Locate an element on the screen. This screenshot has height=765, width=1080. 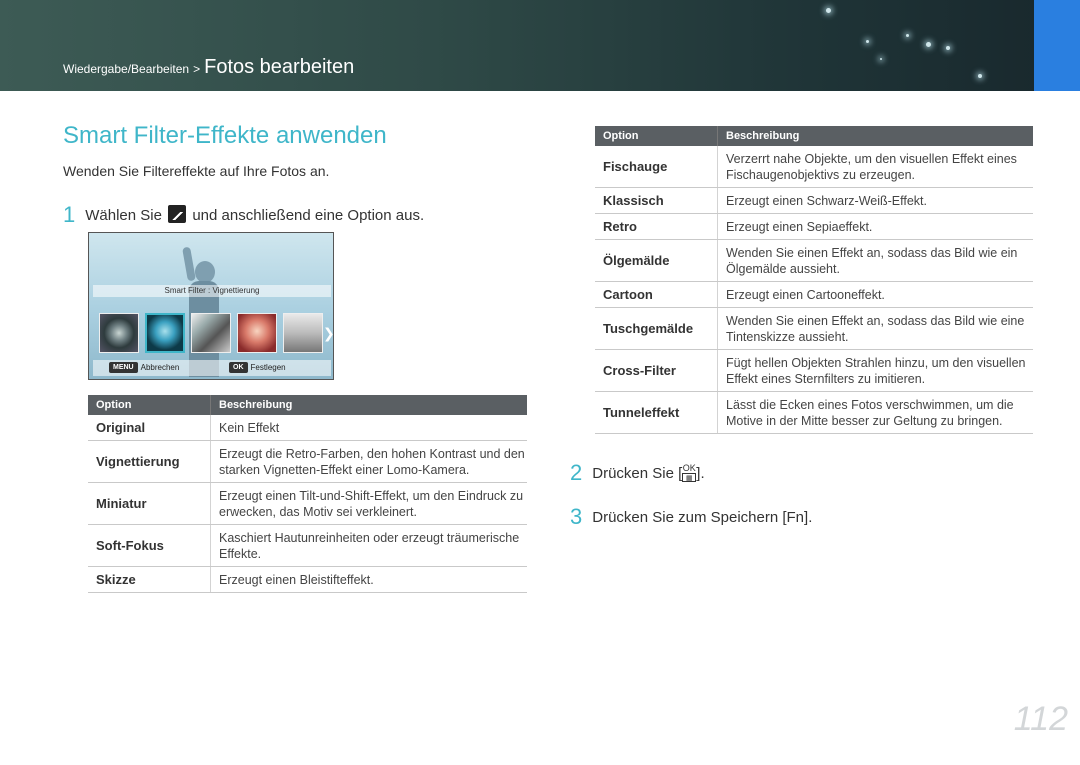
photo-filter-icon is located at coordinates (177, 214).